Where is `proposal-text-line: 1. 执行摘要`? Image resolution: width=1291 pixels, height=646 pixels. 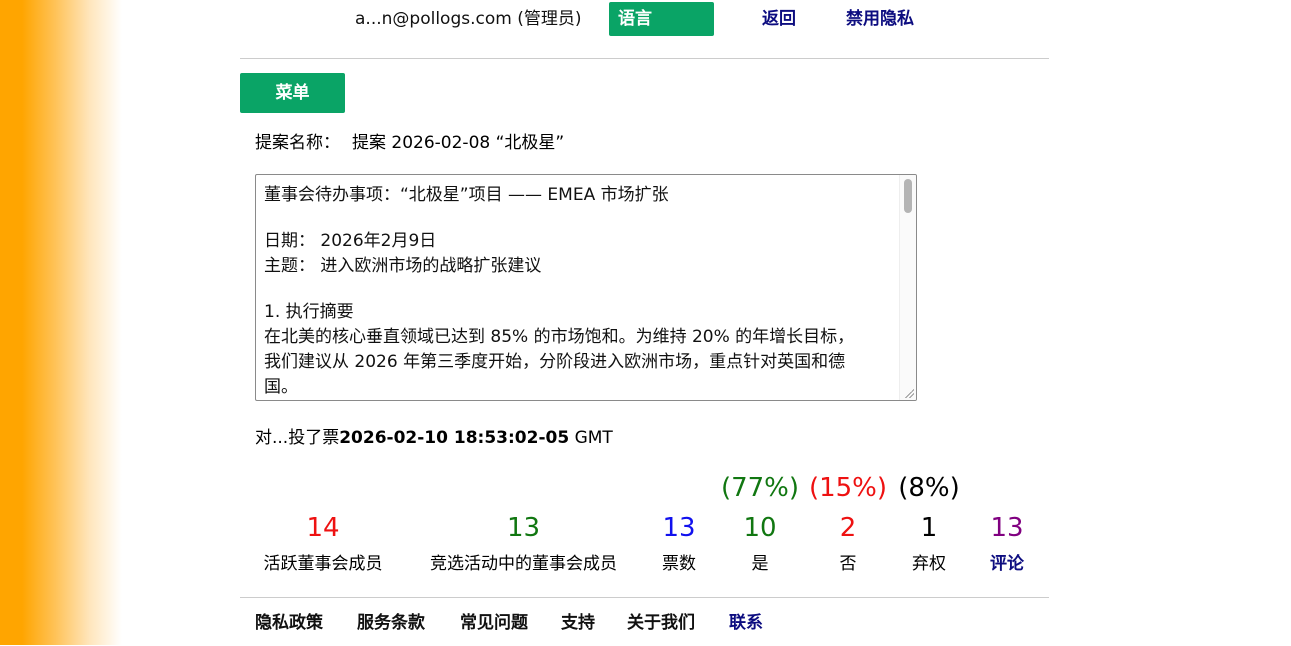 proposal-text-line: 1. 执行摘要 is located at coordinates (309, 312).